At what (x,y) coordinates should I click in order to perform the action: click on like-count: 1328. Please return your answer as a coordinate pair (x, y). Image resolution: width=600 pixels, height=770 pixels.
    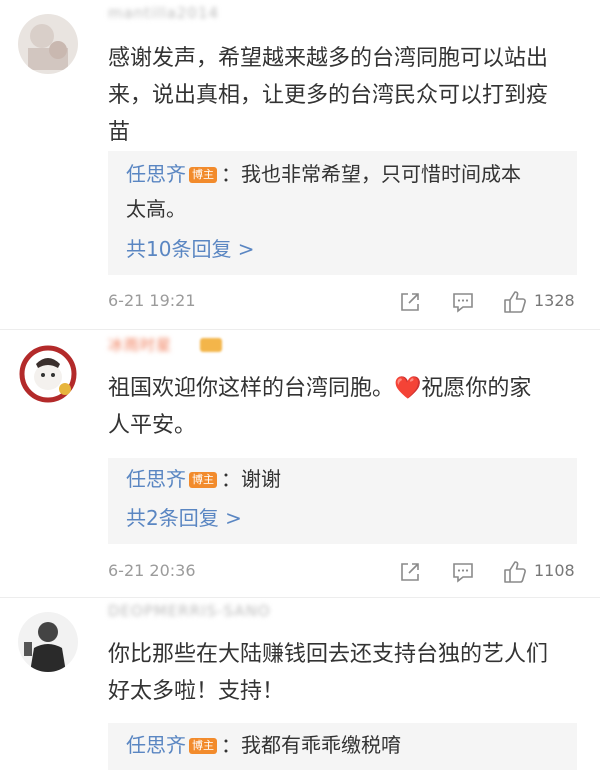
    Looking at the image, I should click on (554, 300).